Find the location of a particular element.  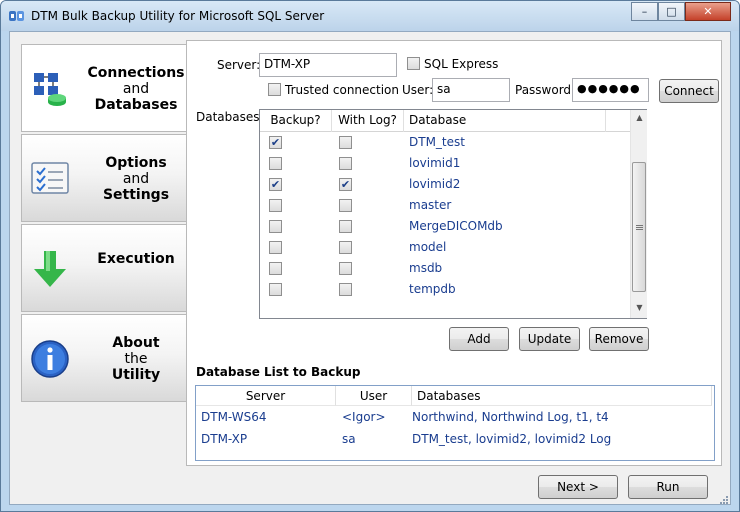

minimize-button: – is located at coordinates (644, 11).